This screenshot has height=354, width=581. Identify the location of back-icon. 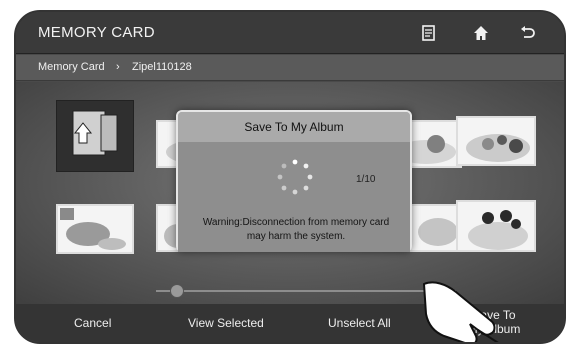
(527, 33).